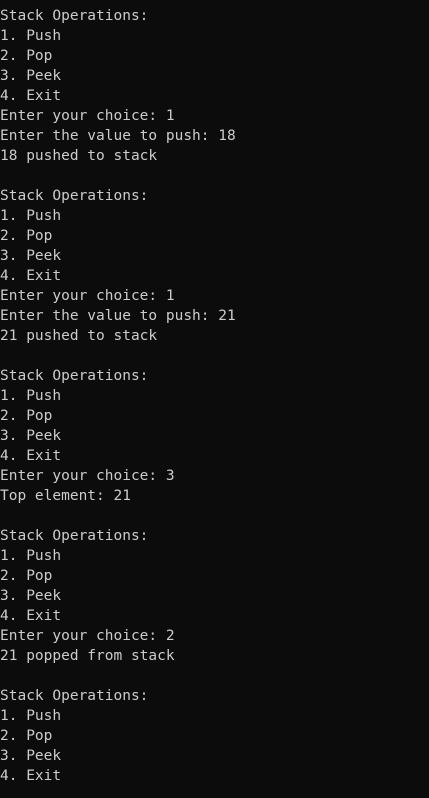  Describe the element at coordinates (87, 636) in the screenshot. I see `choice-prompt: Enter your choice: 2` at that location.